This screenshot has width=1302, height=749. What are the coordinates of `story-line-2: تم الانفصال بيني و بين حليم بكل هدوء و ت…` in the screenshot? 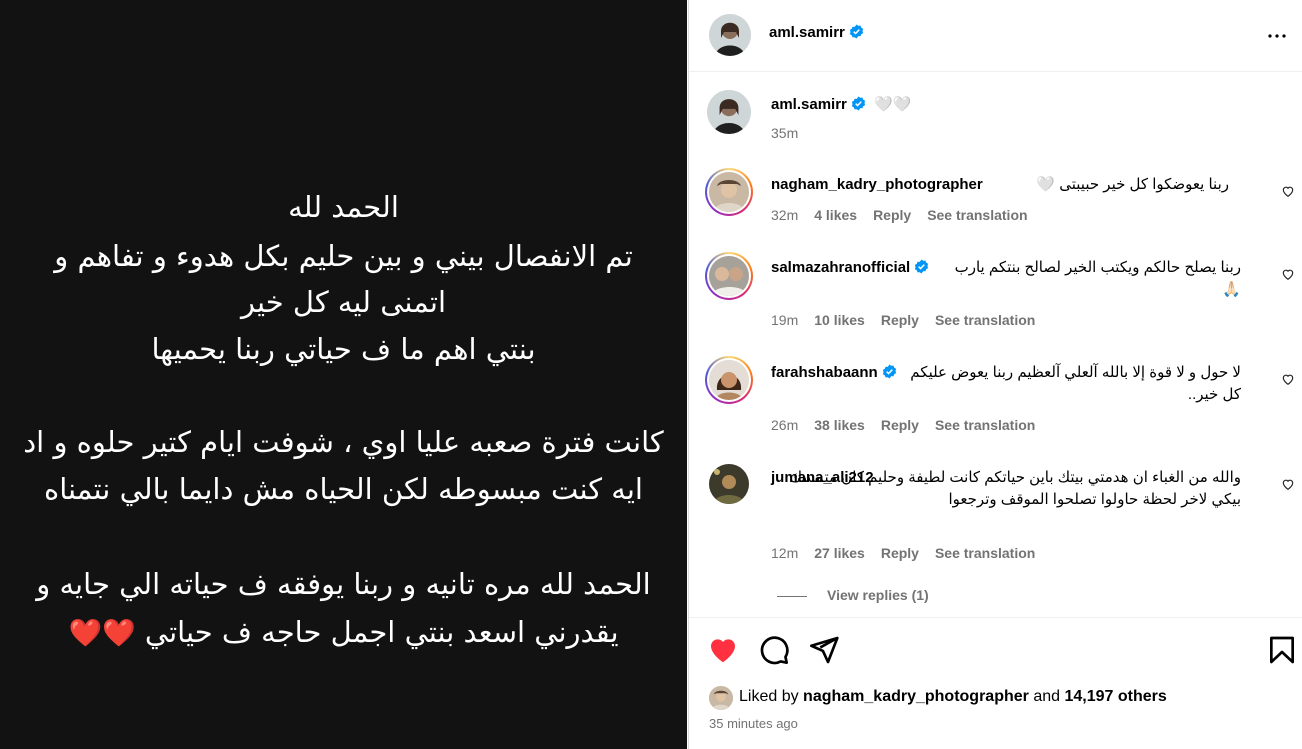 It's located at (343, 256).